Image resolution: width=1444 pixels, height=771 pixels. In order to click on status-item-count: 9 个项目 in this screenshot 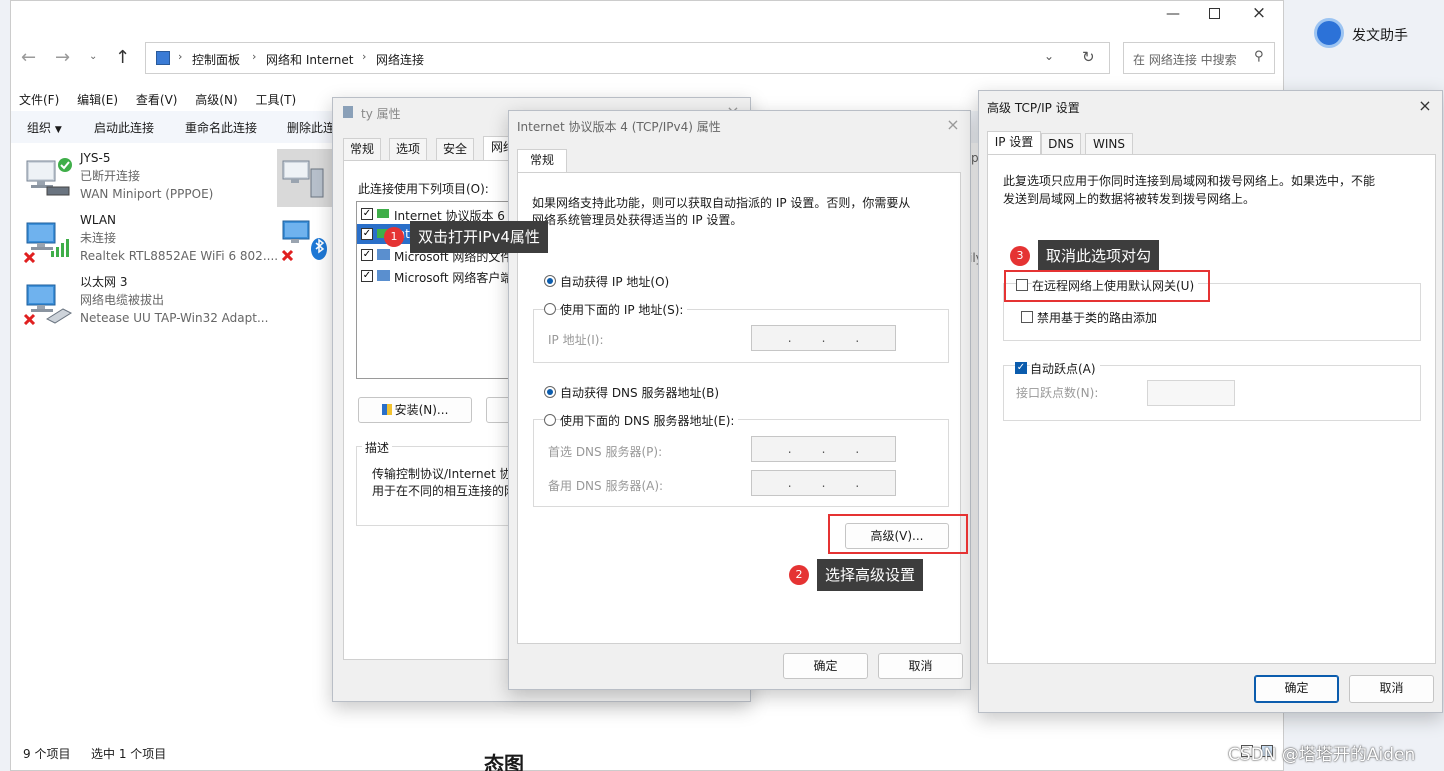, I will do `click(47, 754)`.